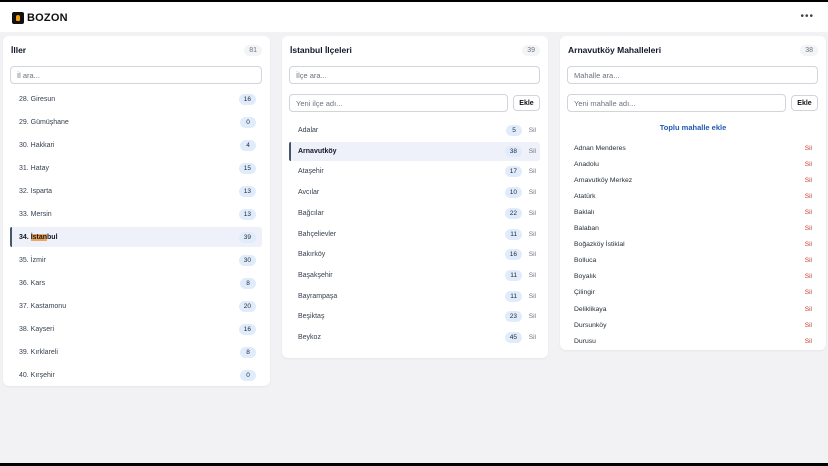 Image resolution: width=828 pixels, height=466 pixels. Describe the element at coordinates (414, 130) in the screenshot. I see `district-item: Adalar 5 Sil` at that location.